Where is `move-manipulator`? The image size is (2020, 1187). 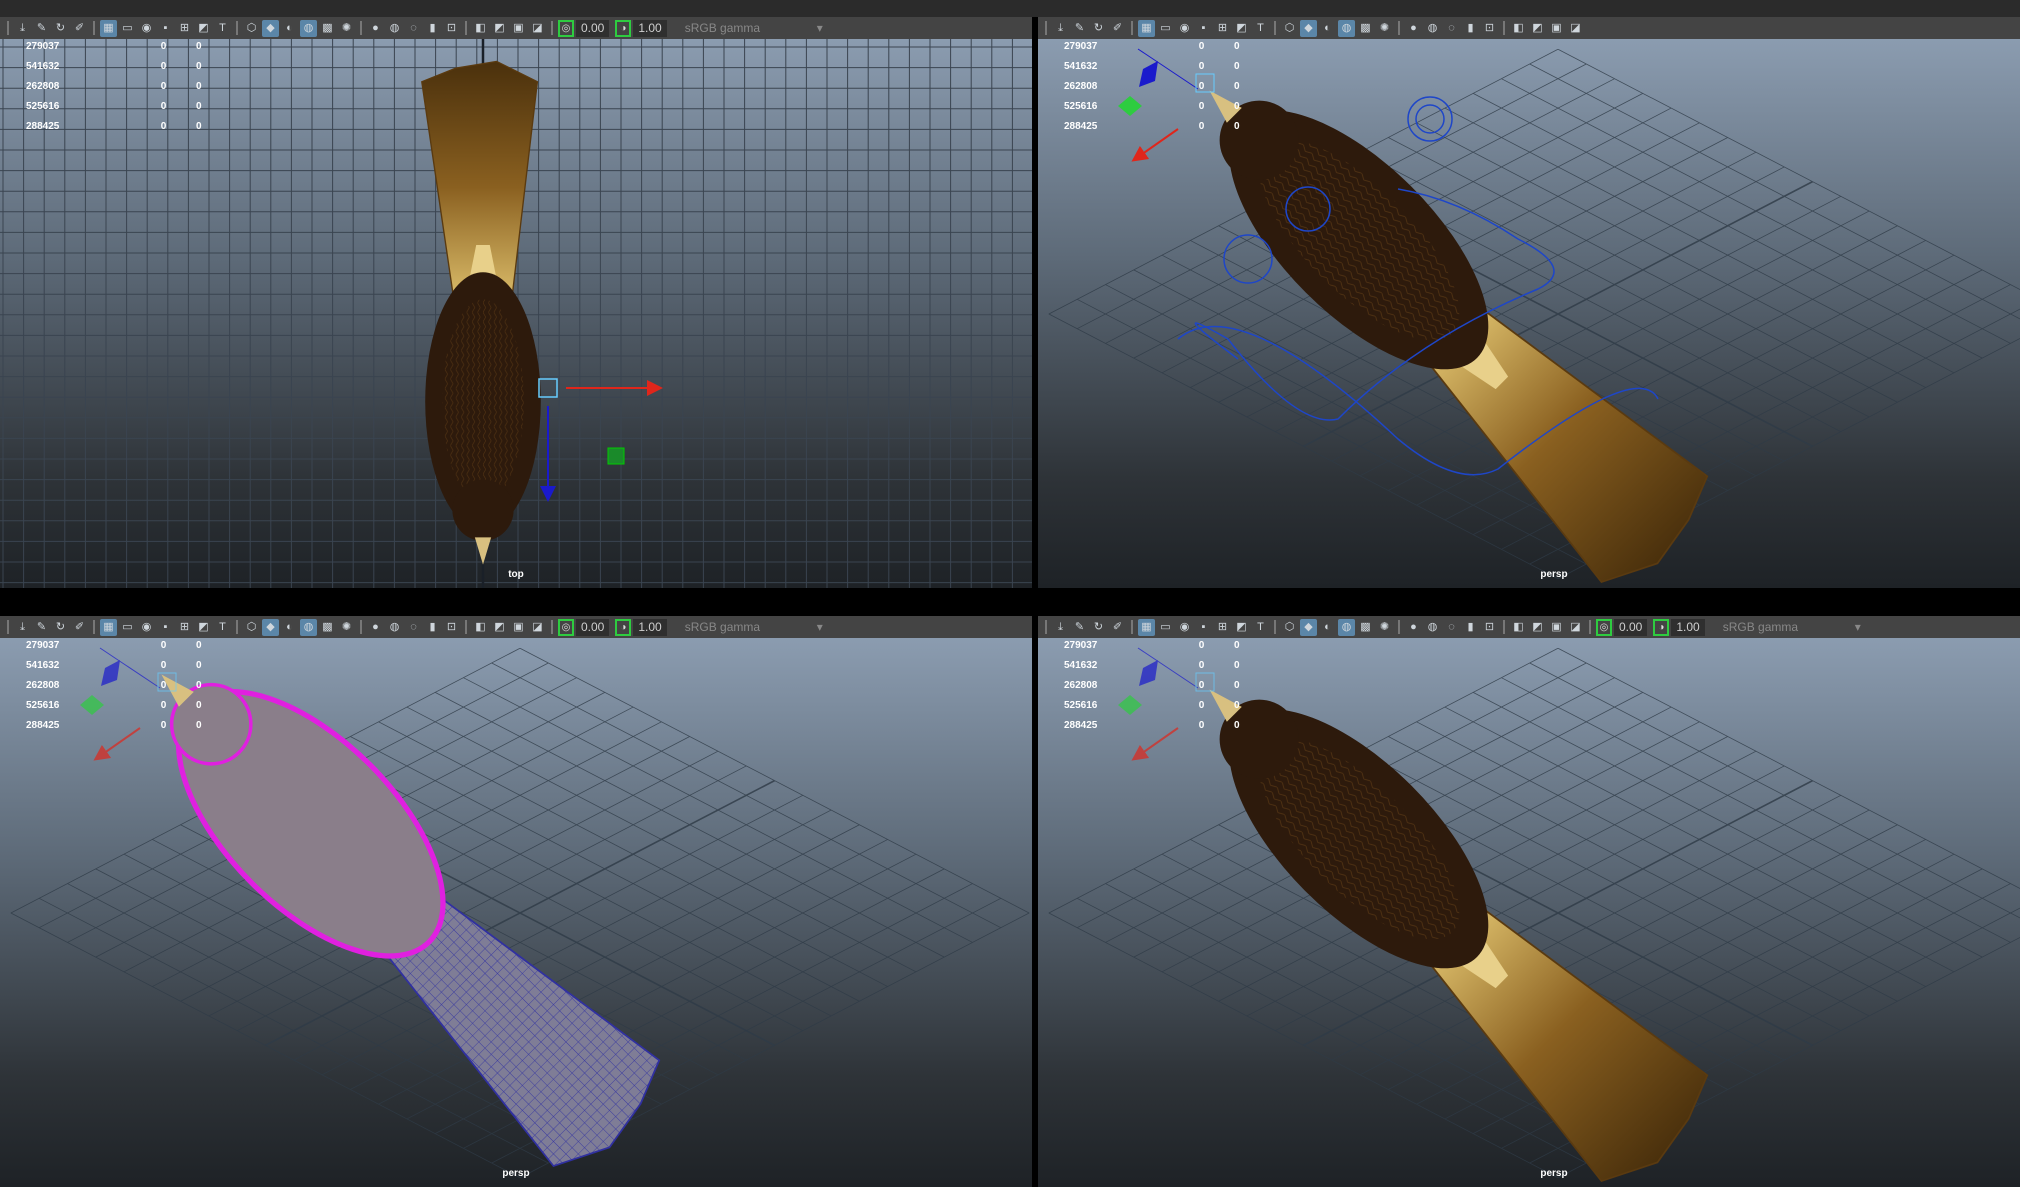 move-manipulator is located at coordinates (600, 440).